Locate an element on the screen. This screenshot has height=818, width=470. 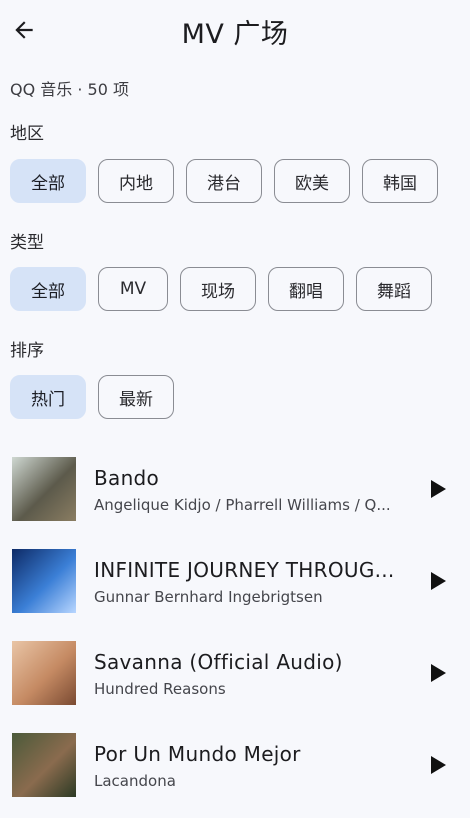
top-app-bar: MV 广场 is located at coordinates (235, 31).